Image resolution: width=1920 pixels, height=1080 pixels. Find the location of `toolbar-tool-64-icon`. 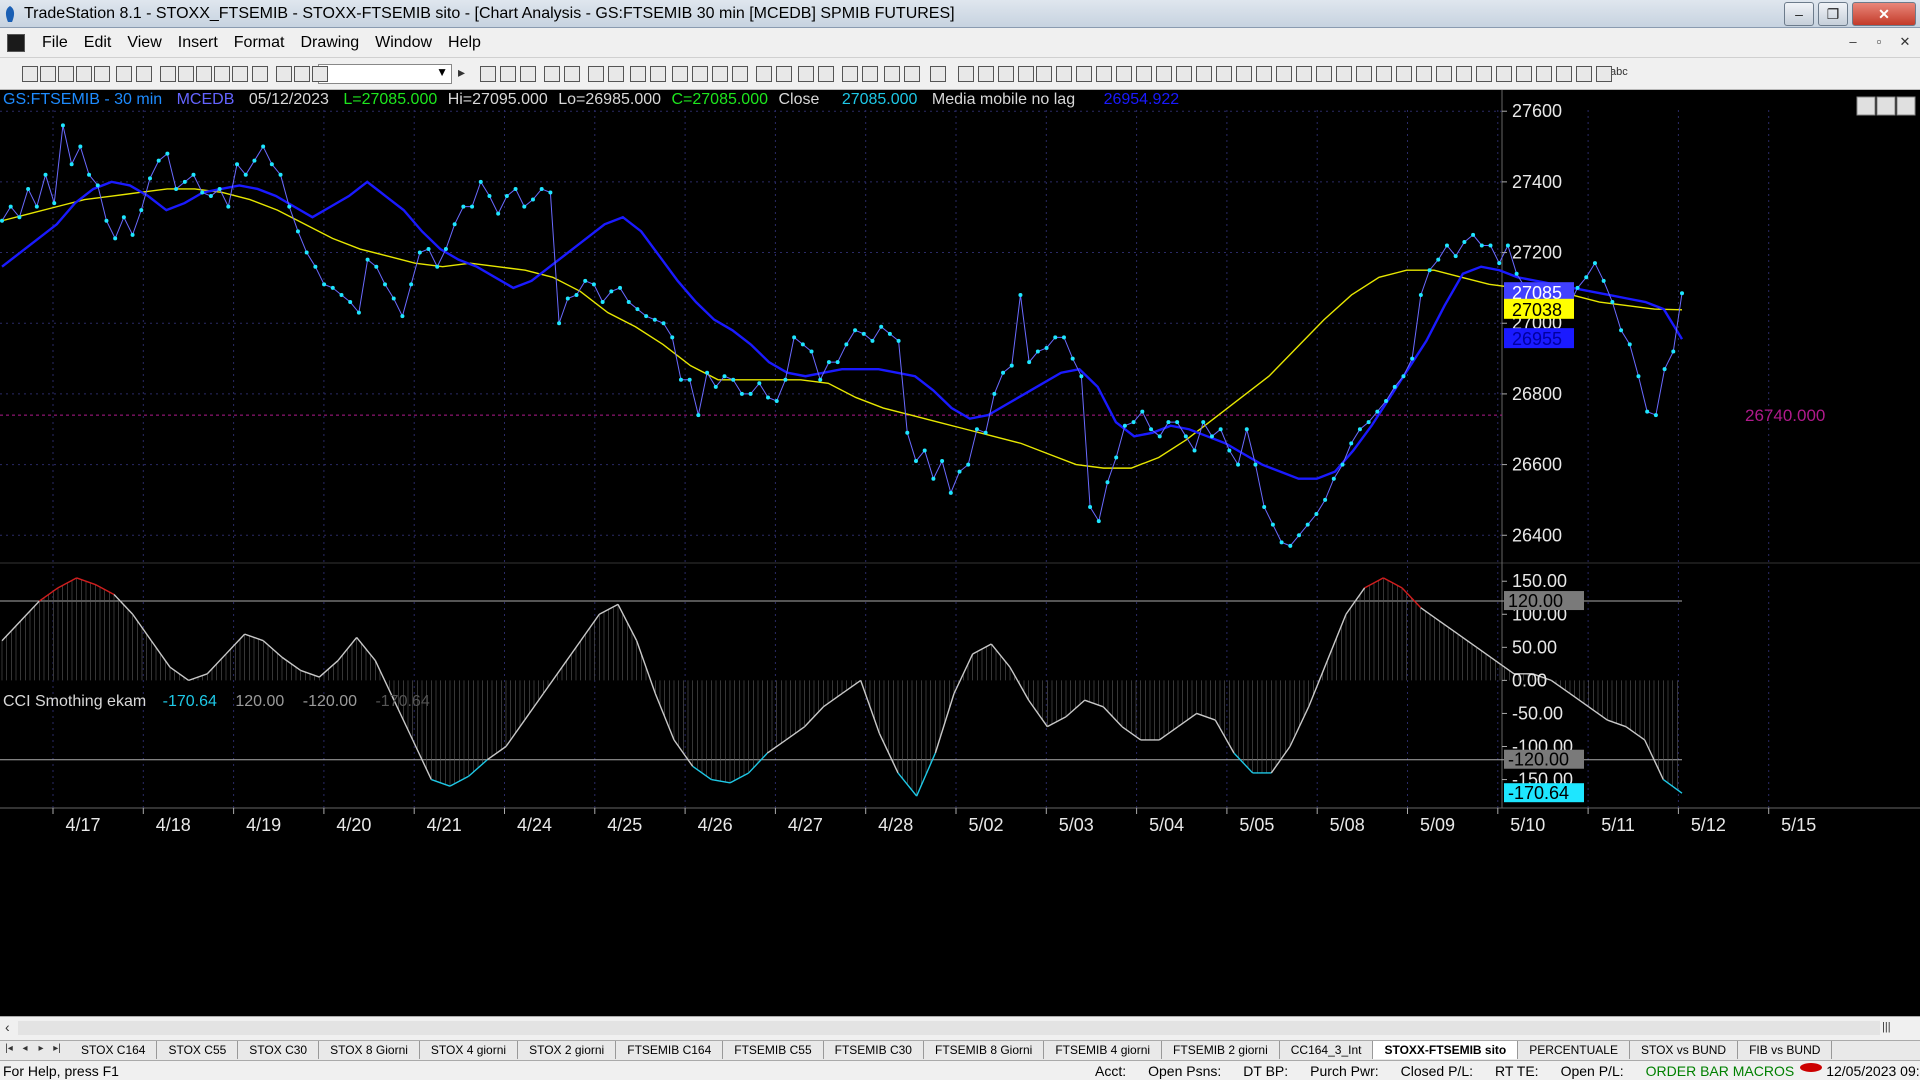

toolbar-tool-64-icon is located at coordinates (1484, 74).